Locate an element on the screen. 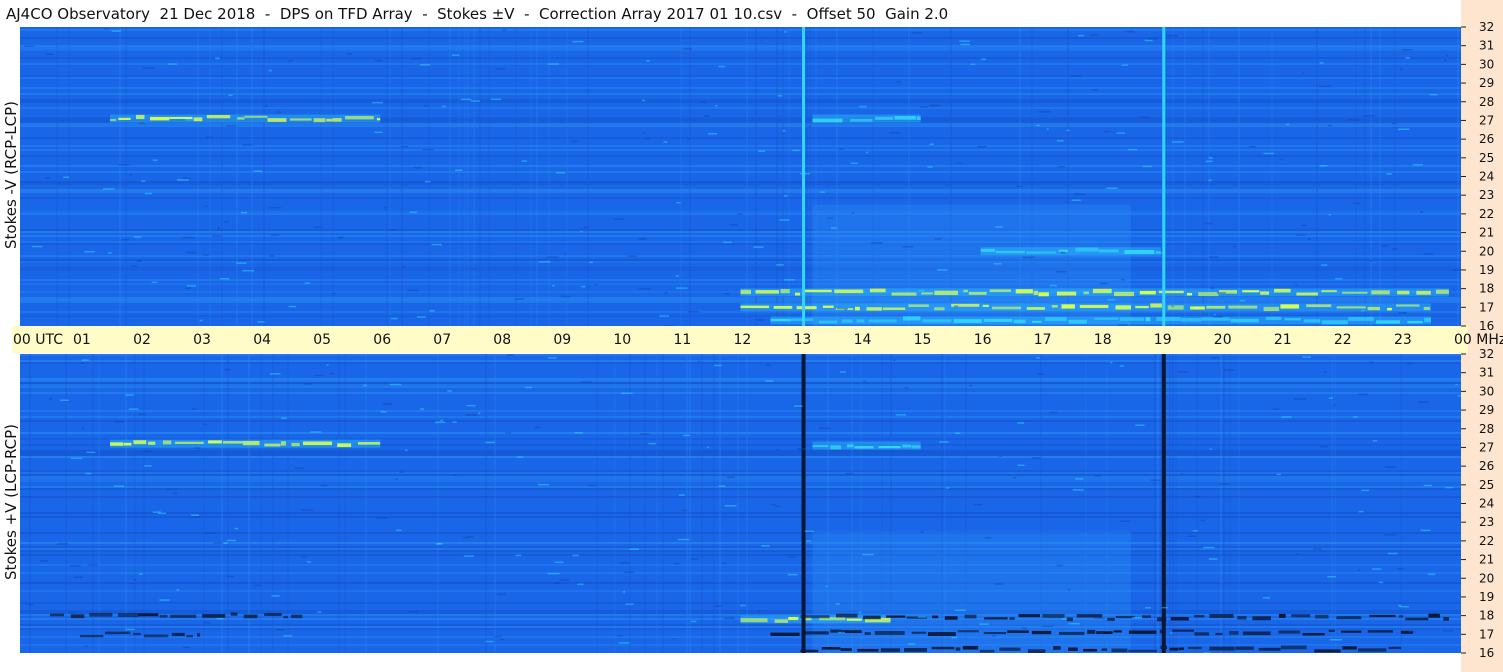 The height and width of the screenshot is (672, 1503). time-axis-label: 11 is located at coordinates (683, 340).